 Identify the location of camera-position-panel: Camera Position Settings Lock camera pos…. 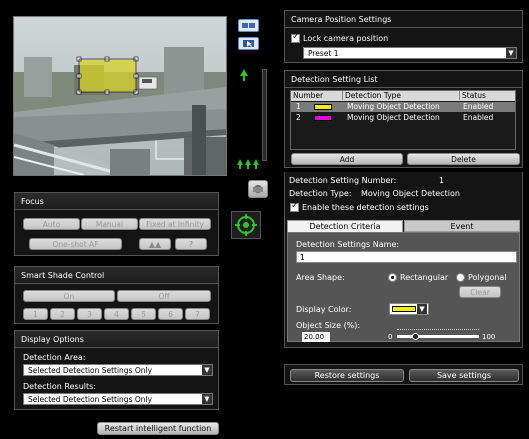
(403, 36).